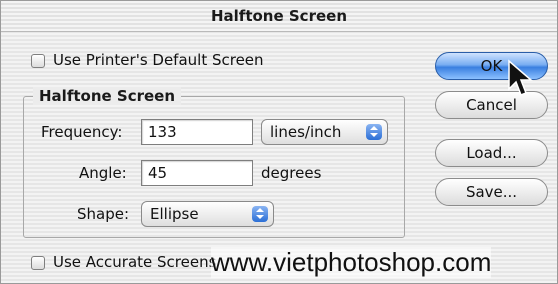 Image resolution: width=558 pixels, height=284 pixels. Describe the element at coordinates (207, 214) in the screenshot. I see `shape-select: Ellipse` at that location.